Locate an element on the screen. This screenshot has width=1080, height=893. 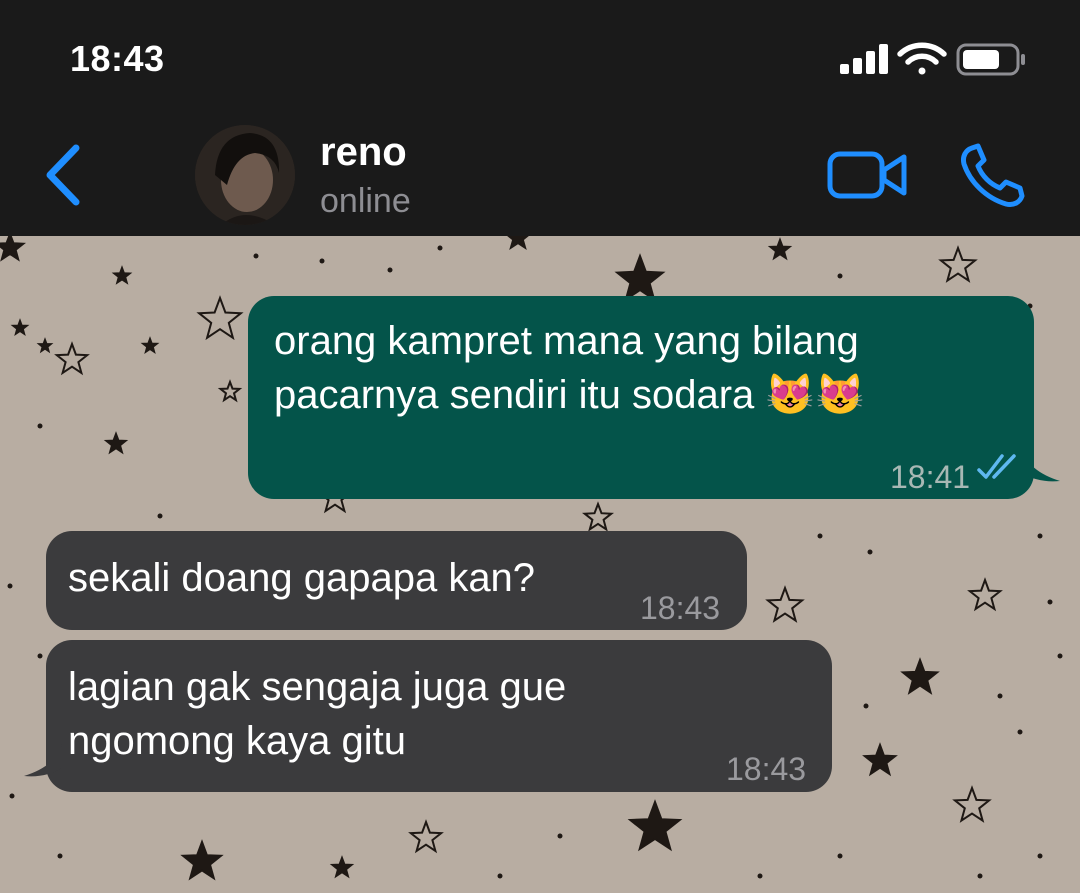
message-text: sekali doang gapapa kan? is located at coordinates (302, 578).